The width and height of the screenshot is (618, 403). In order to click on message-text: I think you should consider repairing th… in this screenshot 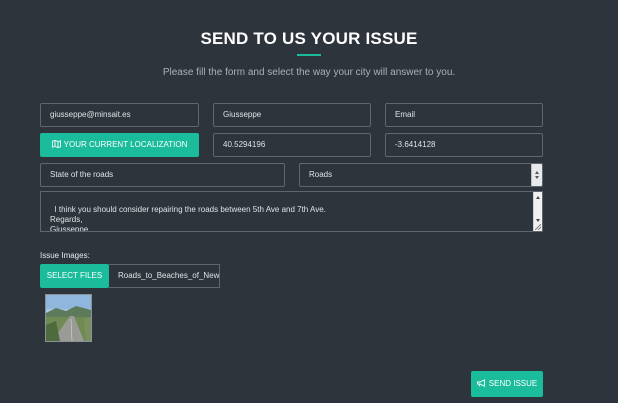, I will do `click(188, 218)`.